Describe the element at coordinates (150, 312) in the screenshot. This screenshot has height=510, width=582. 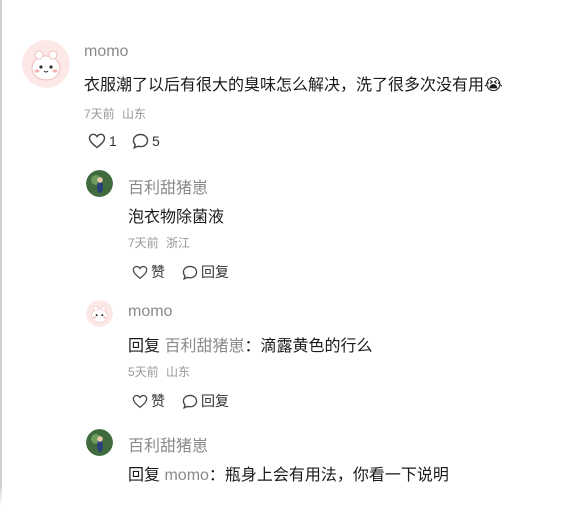
I see `reply-username: momo` at that location.